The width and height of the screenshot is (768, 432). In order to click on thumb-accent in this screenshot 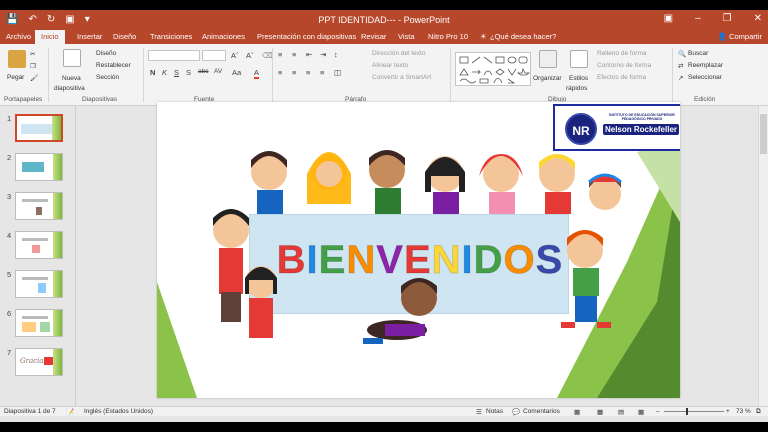, I will do `click(57, 245)`.